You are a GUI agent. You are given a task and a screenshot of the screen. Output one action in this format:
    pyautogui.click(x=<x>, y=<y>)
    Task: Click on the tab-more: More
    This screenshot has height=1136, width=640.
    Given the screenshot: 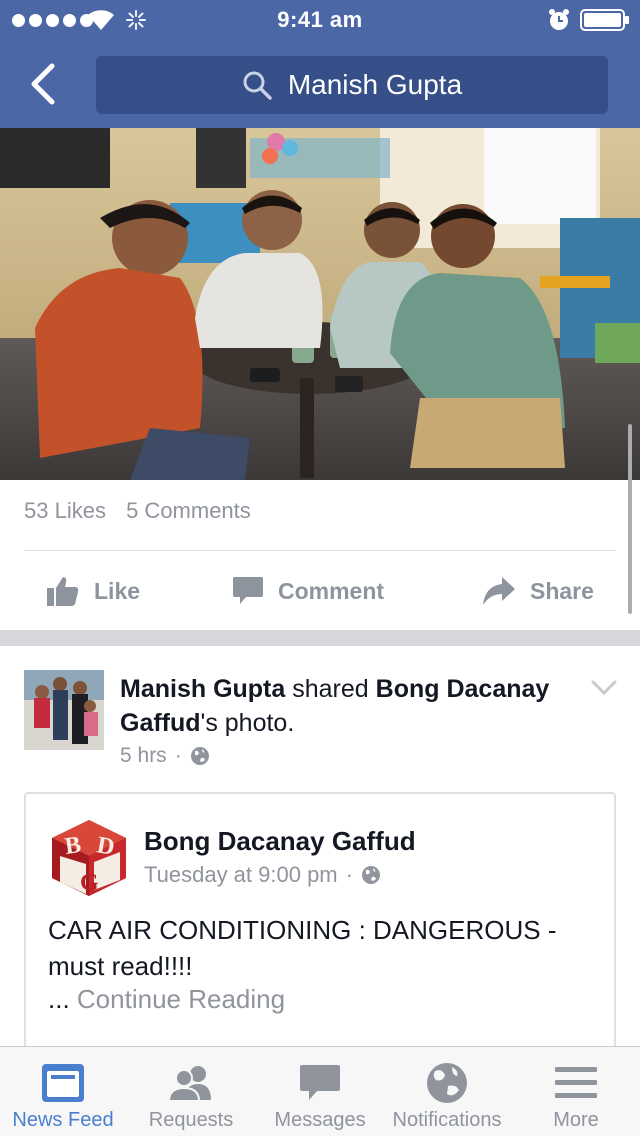 What is the action you would take?
    pyautogui.click(x=576, y=1091)
    